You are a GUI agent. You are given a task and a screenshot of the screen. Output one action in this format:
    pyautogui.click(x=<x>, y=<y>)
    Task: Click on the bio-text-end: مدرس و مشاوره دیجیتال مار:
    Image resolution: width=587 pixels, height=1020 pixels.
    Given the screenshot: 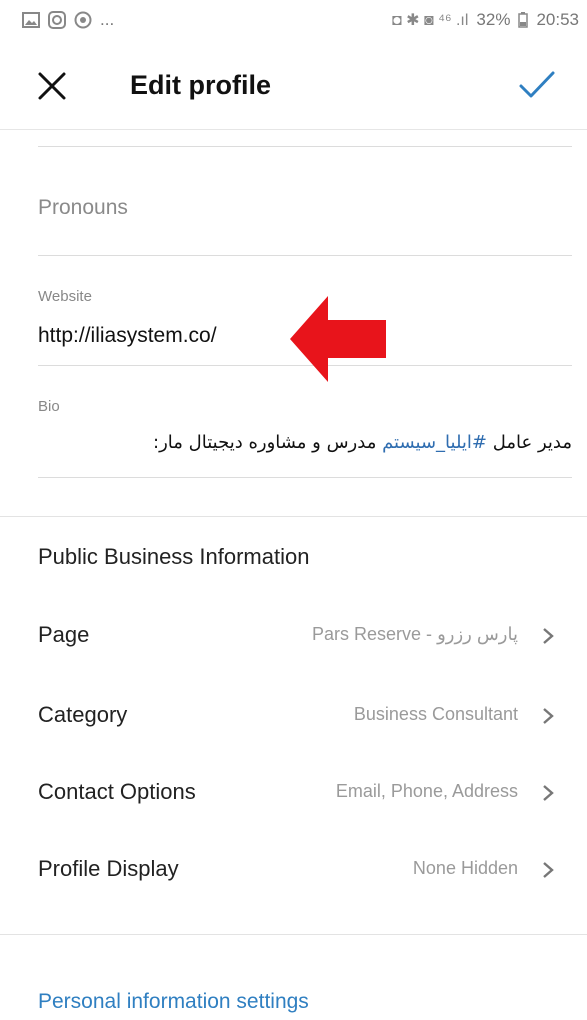 What is the action you would take?
    pyautogui.click(x=268, y=442)
    